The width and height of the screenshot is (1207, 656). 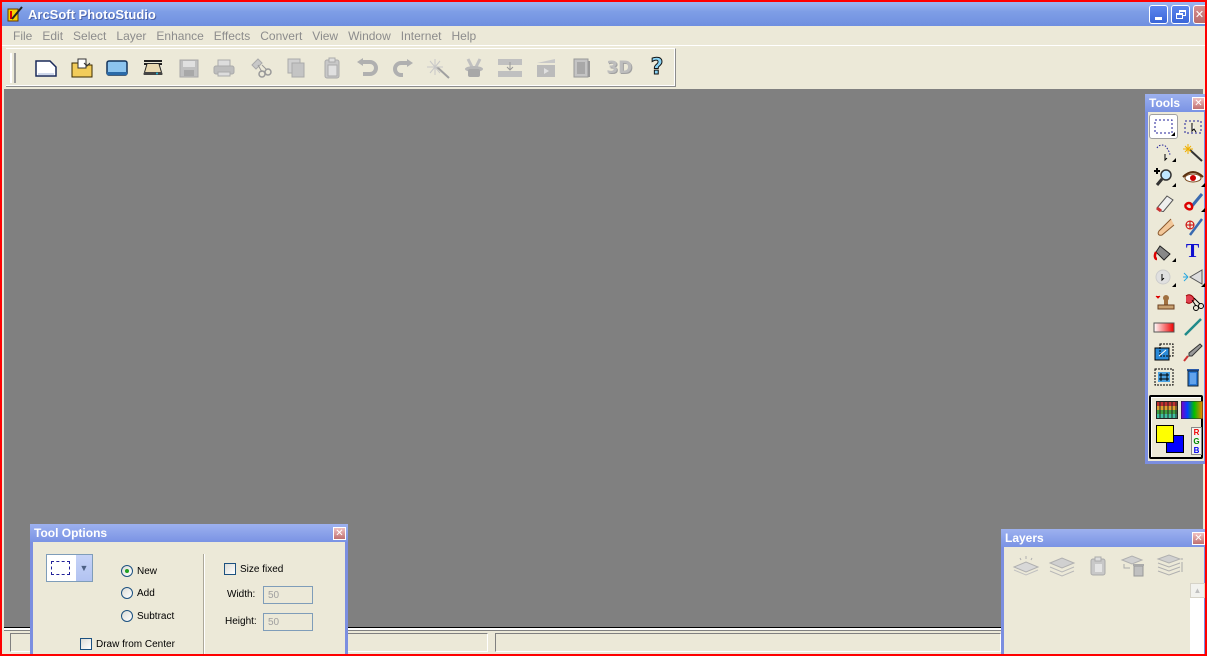 I want to click on open-button, so click(x=82, y=68).